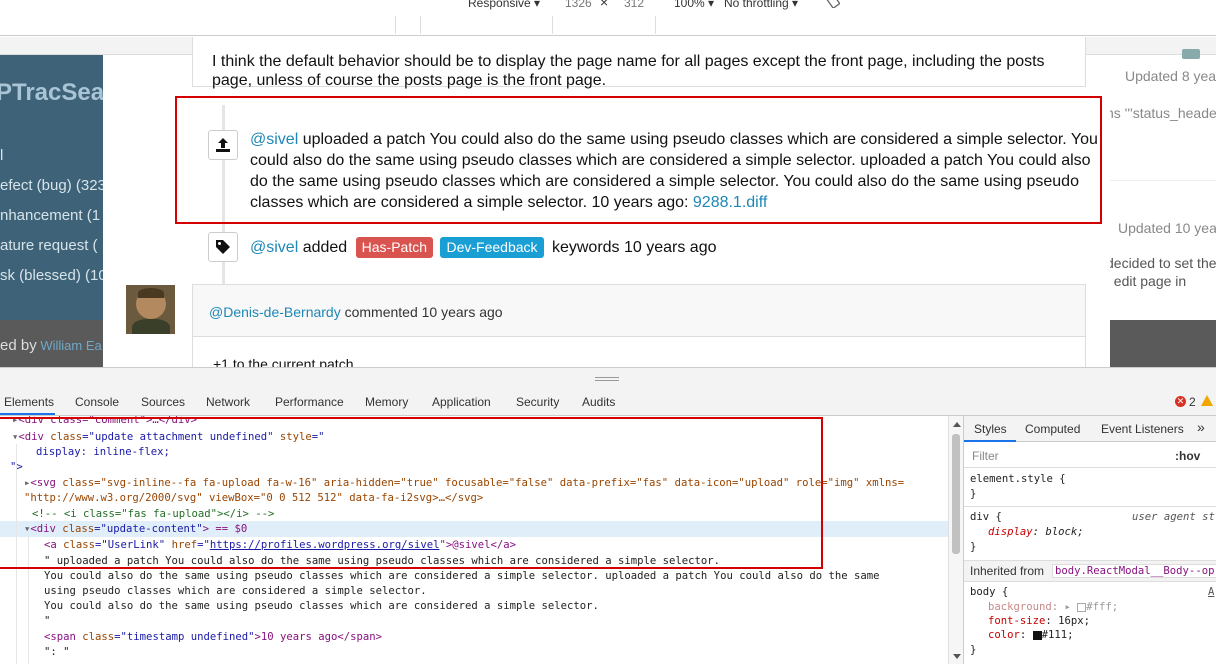 This screenshot has width=1216, height=664. What do you see at coordinates (1187, 456) in the screenshot?
I see `hov-toggle: :hov` at bounding box center [1187, 456].